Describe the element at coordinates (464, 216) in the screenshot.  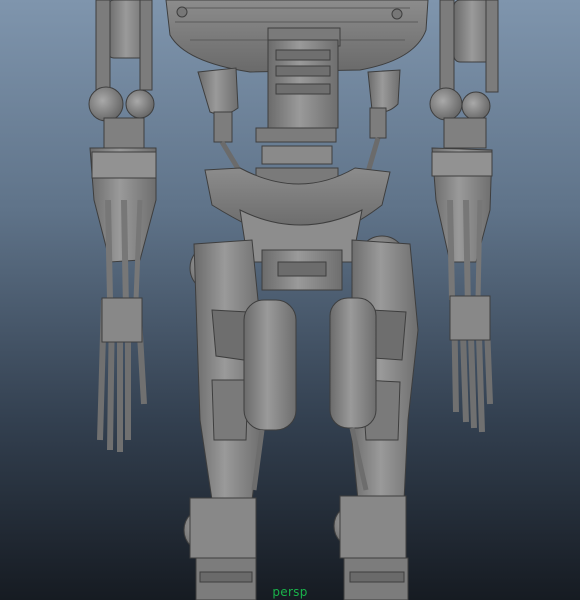
I see `right-arm` at that location.